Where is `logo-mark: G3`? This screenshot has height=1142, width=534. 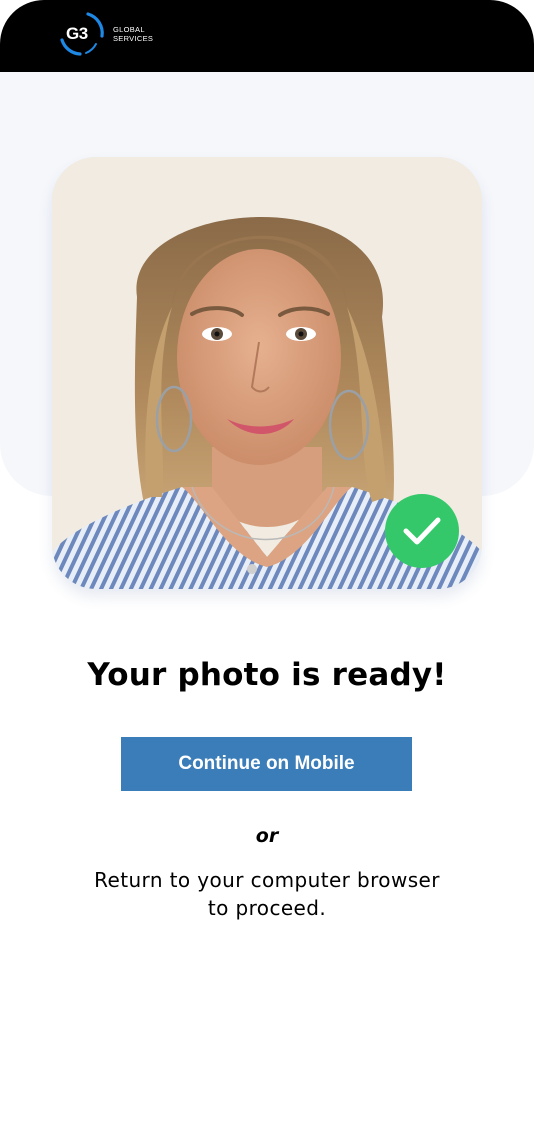 logo-mark: G3 is located at coordinates (82, 34).